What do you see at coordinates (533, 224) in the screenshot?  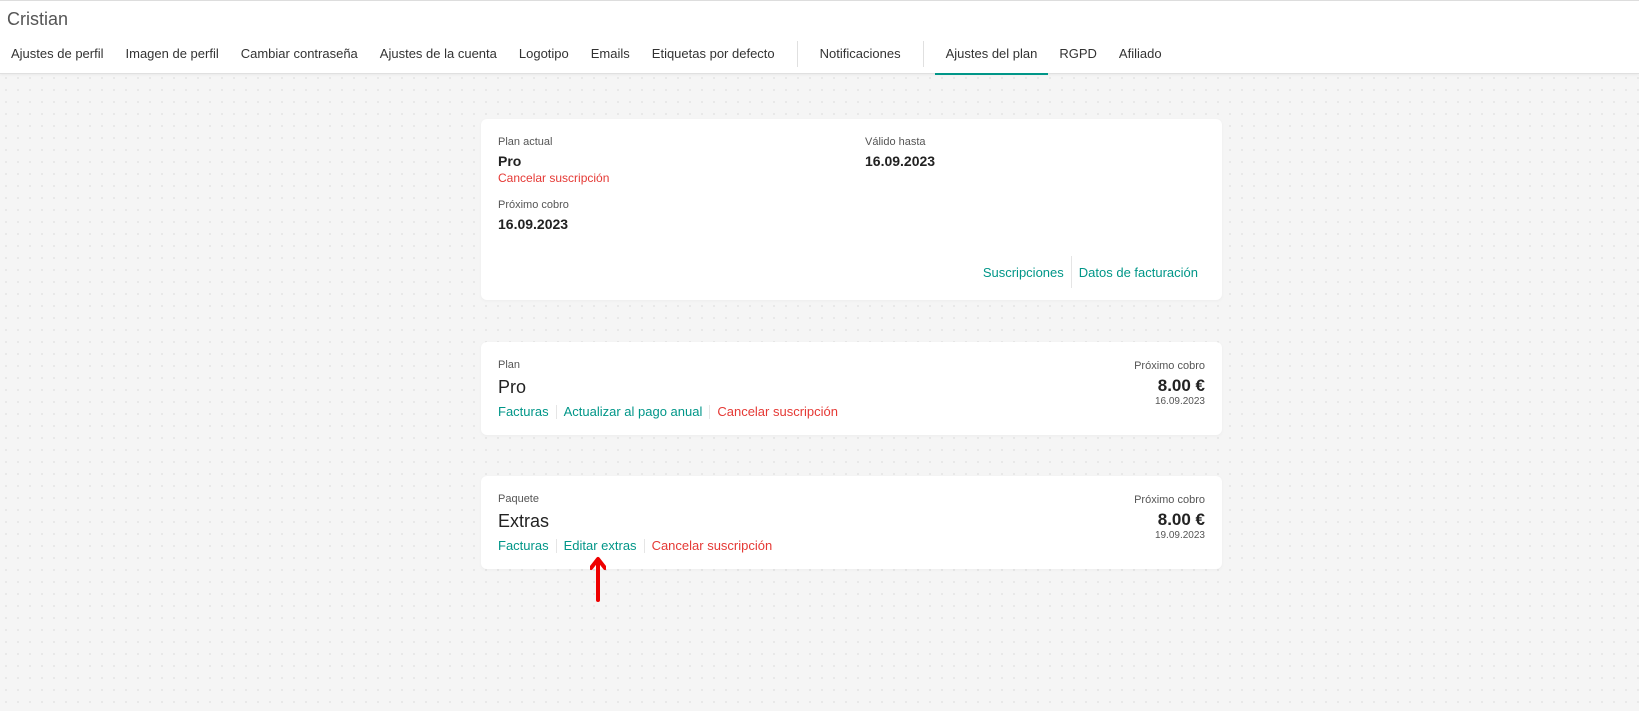 I see `next-charge-value: 16.09.2023` at bounding box center [533, 224].